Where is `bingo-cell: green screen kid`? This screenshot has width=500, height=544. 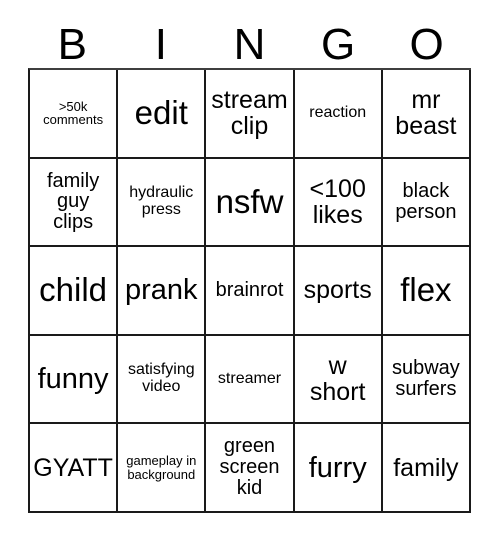 bingo-cell: green screen kid is located at coordinates (250, 468).